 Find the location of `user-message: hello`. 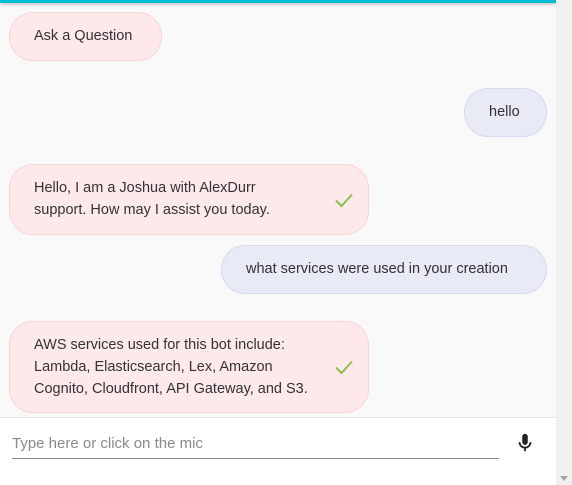

user-message: hello is located at coordinates (505, 112).